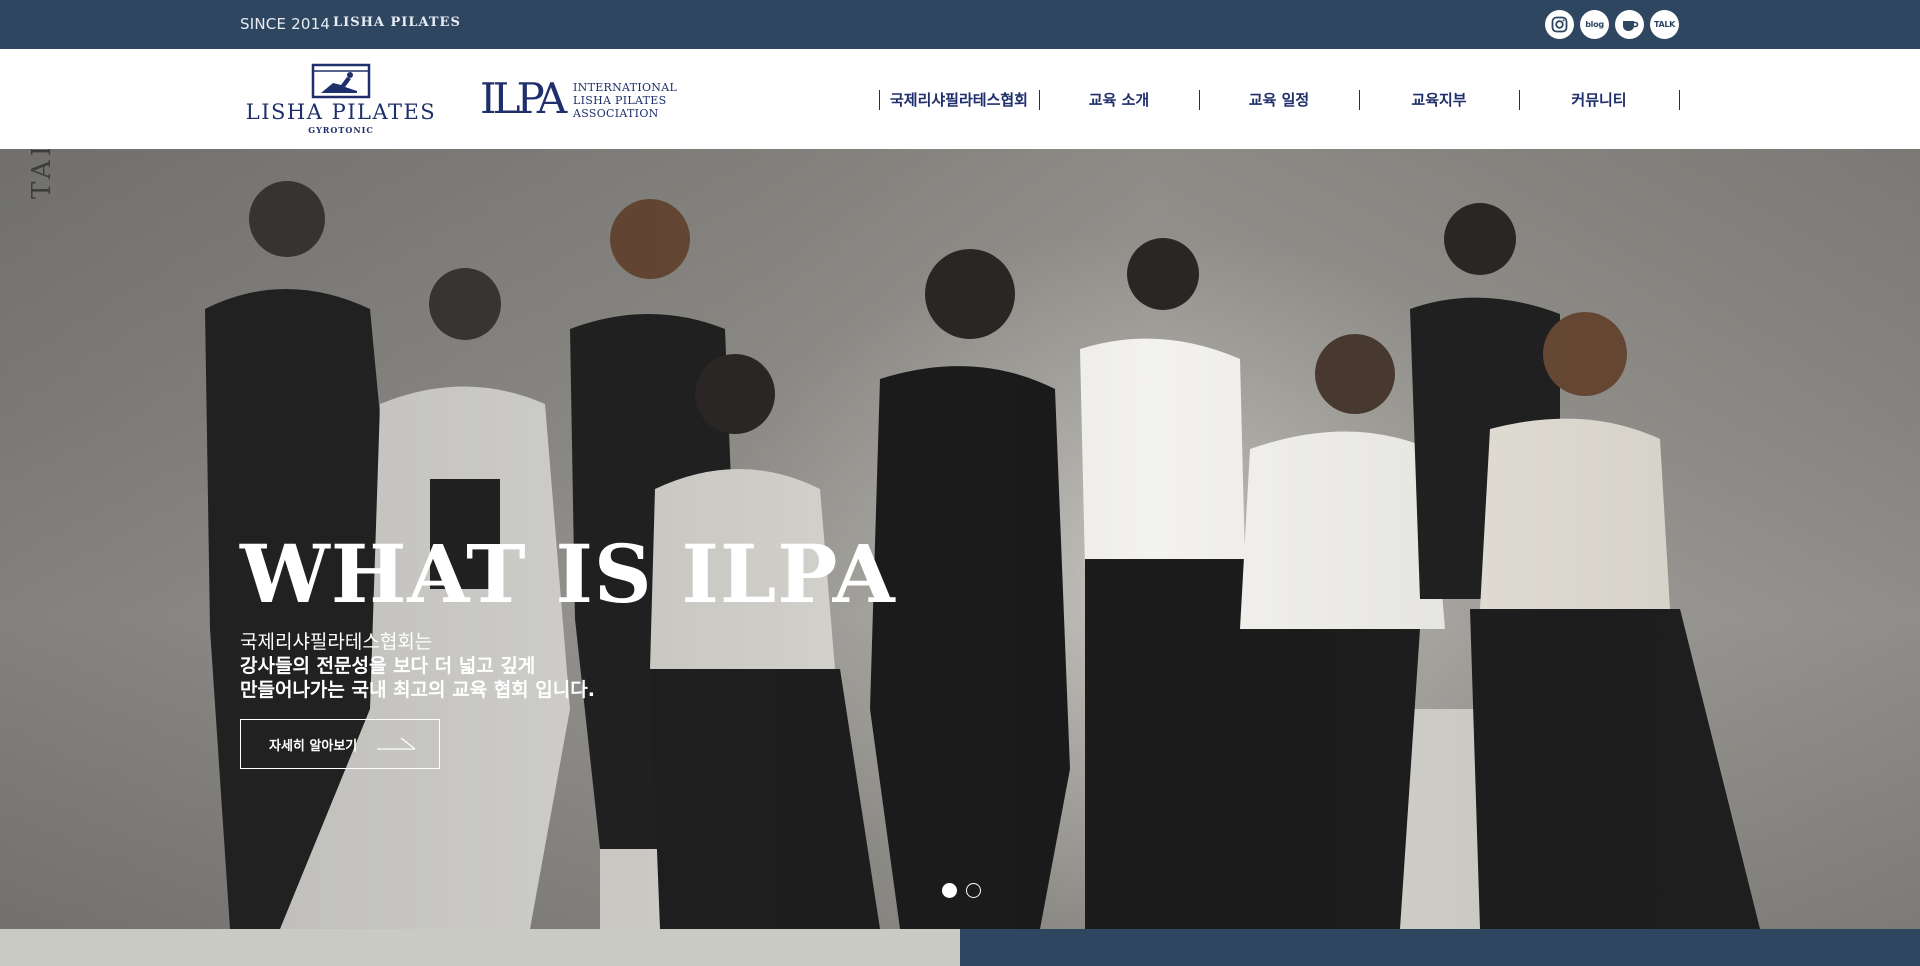 The height and width of the screenshot is (966, 1920). Describe the element at coordinates (1629, 24) in the screenshot. I see `cafe-icon` at that location.